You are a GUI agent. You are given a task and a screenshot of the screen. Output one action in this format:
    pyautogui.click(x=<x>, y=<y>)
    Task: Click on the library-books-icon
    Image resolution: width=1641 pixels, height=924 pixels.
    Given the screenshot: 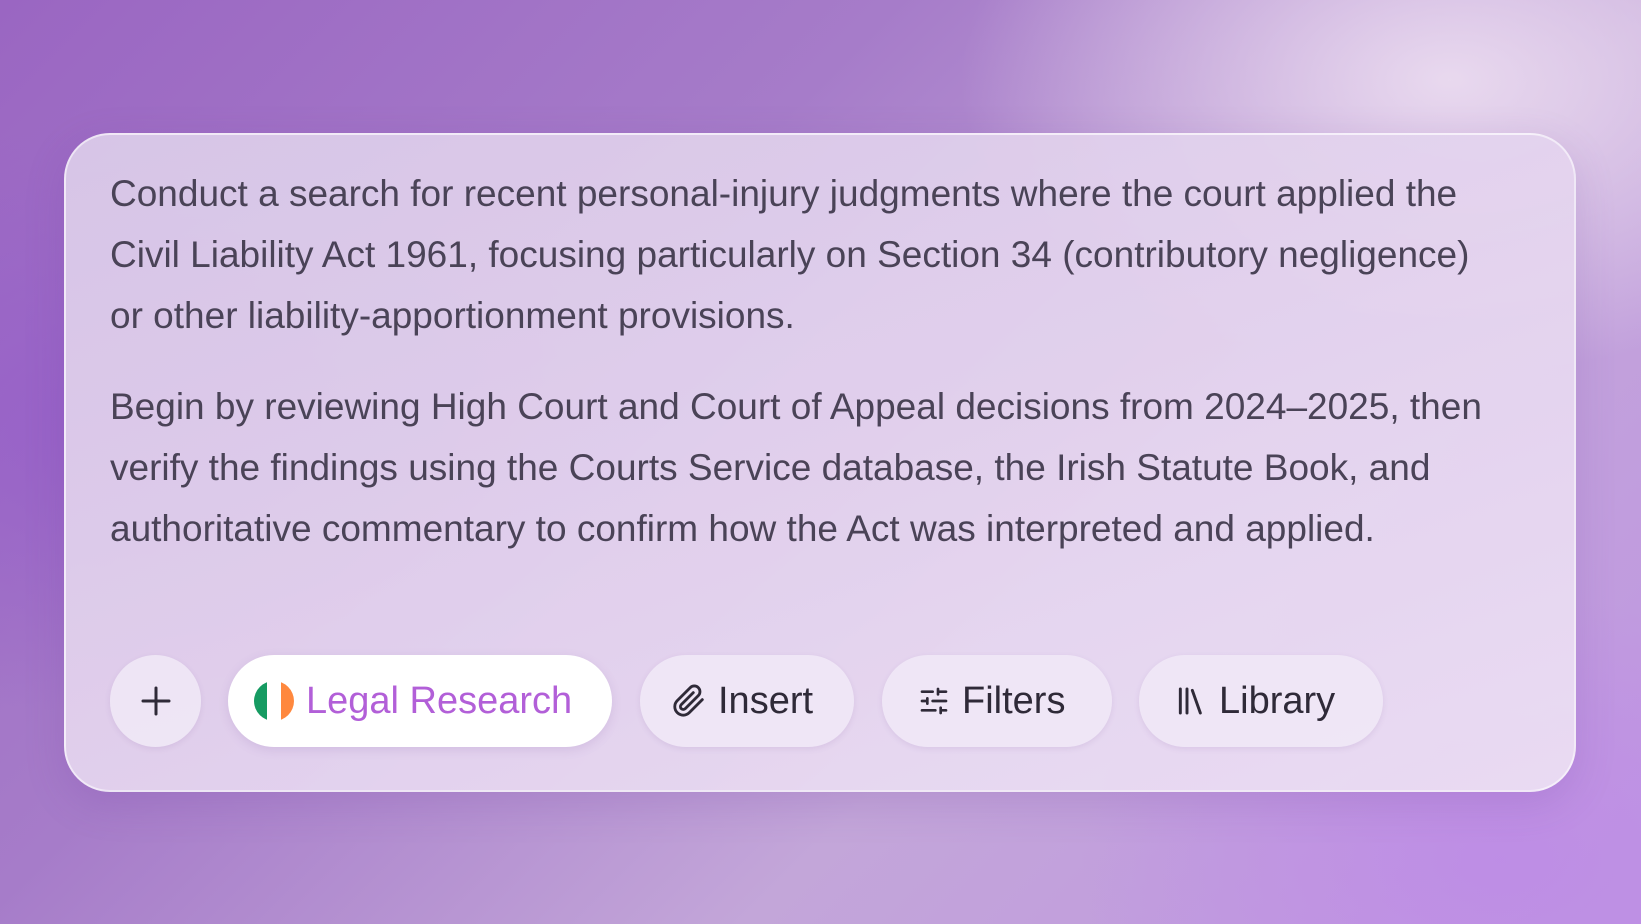 What is the action you would take?
    pyautogui.click(x=1191, y=701)
    